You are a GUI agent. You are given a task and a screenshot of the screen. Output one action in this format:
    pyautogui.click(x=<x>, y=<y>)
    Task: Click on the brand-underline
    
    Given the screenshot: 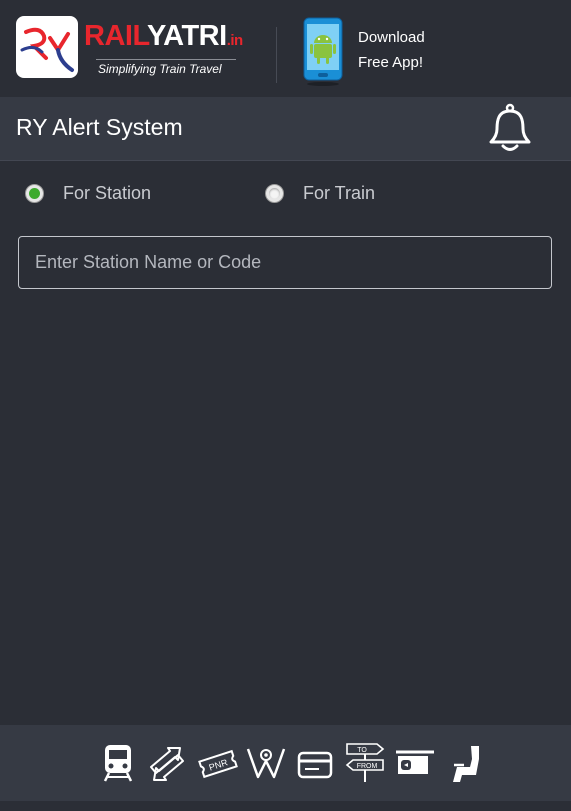 What is the action you would take?
    pyautogui.click(x=166, y=59)
    